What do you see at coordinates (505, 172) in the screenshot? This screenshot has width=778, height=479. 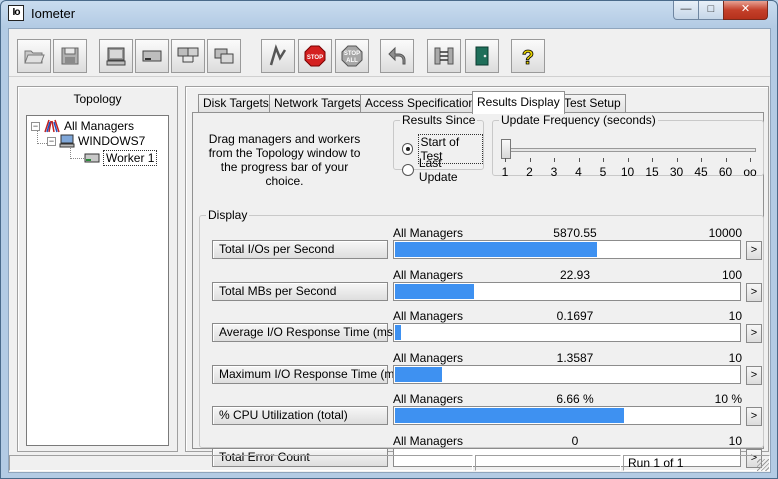 I see `slider-tick-label: 1` at bounding box center [505, 172].